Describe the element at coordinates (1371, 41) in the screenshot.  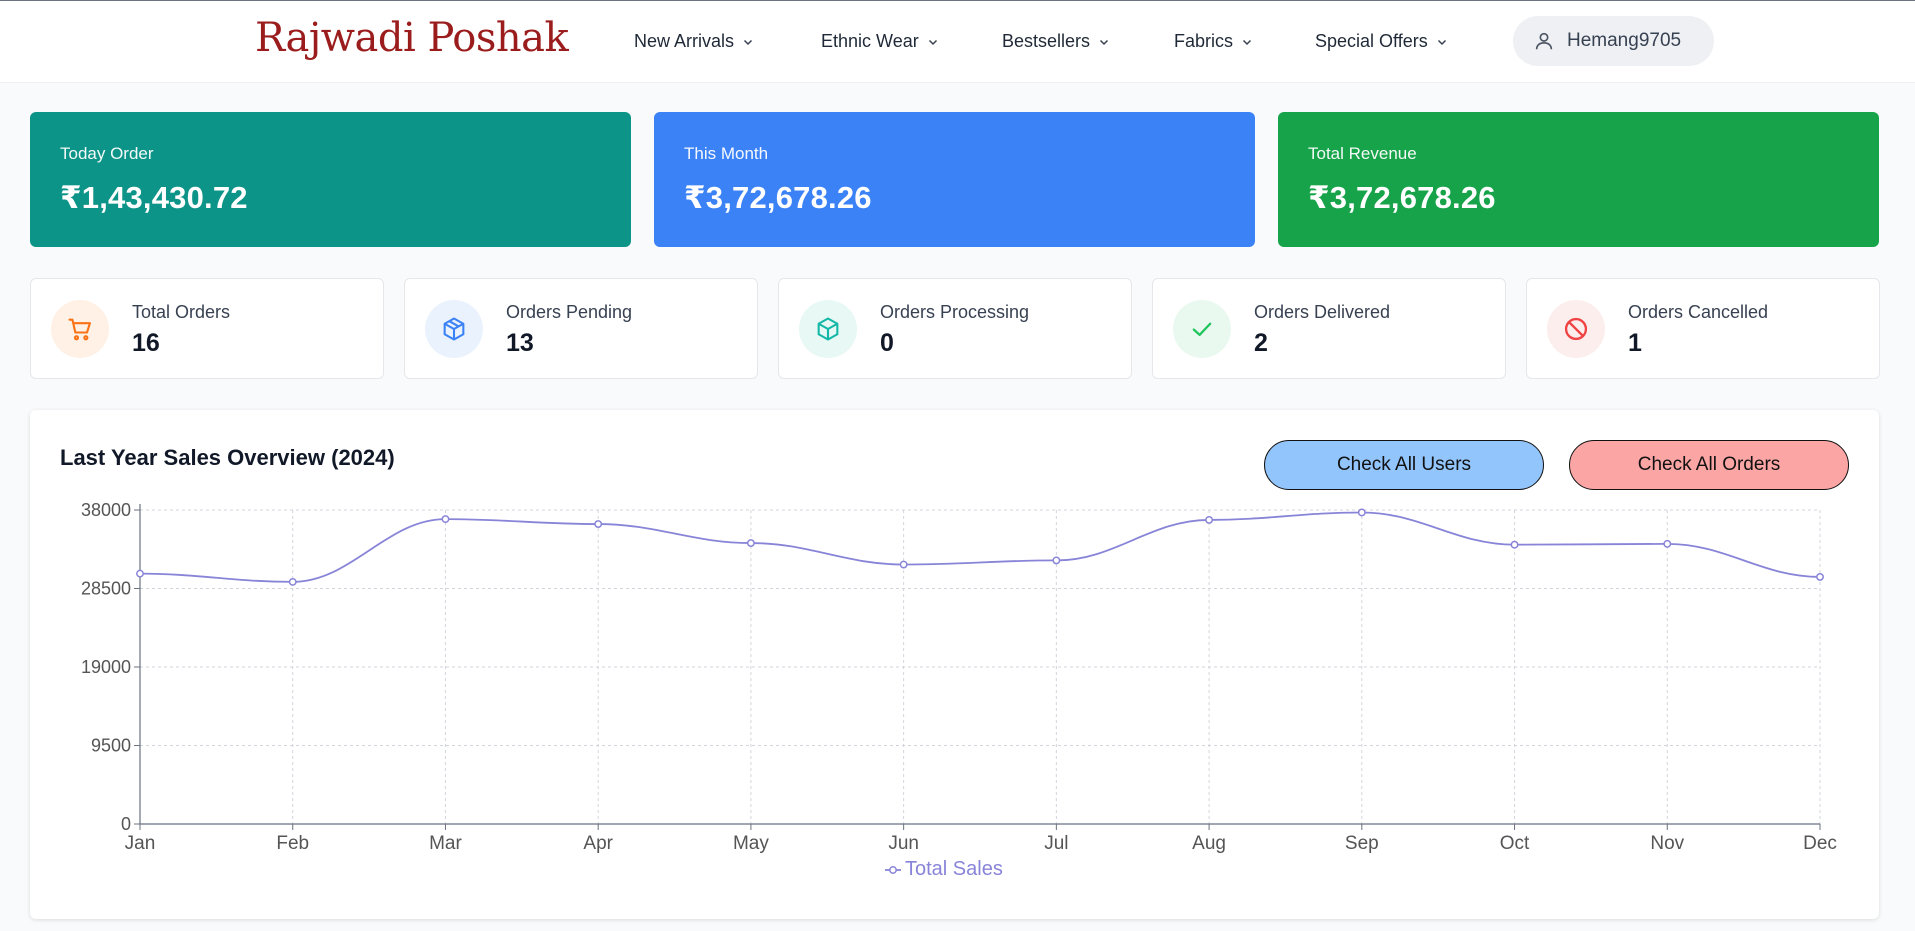
I see `nav-label: Special Offers` at that location.